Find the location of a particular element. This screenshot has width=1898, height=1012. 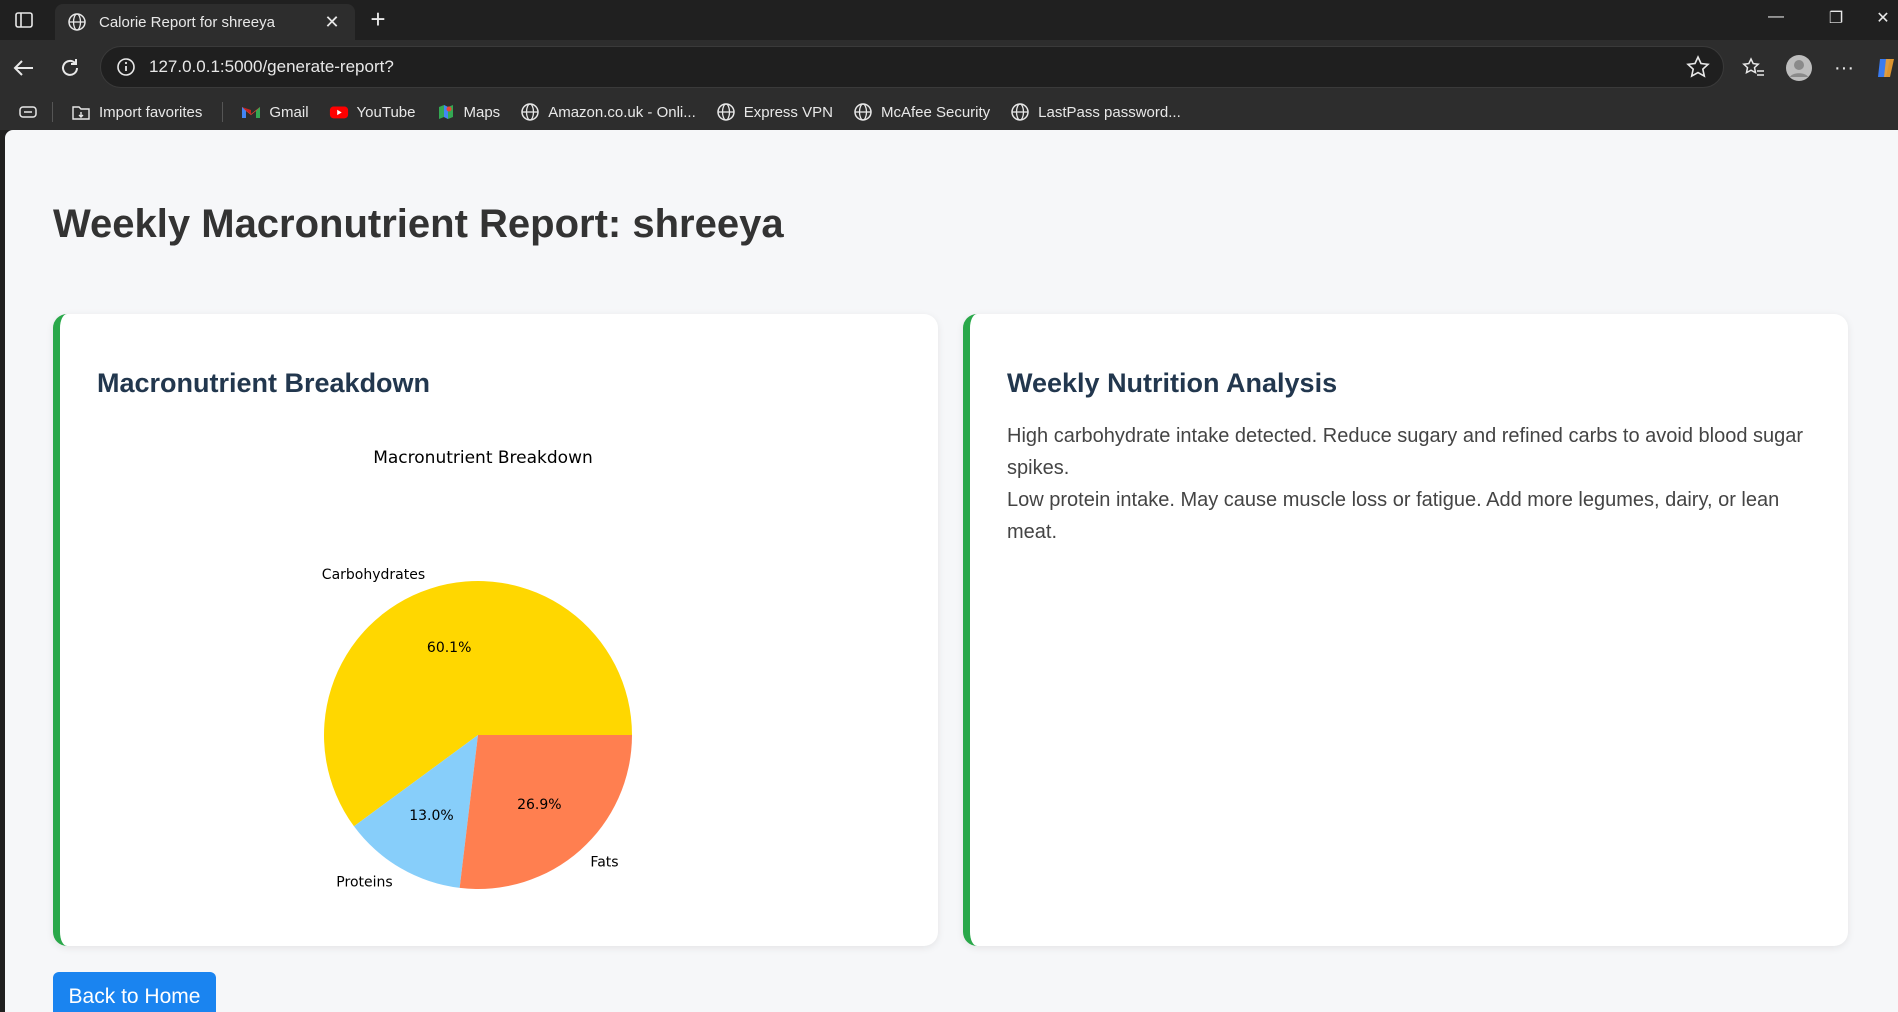

active-tab: Calorie Report for shreeya ✕ is located at coordinates (205, 22).